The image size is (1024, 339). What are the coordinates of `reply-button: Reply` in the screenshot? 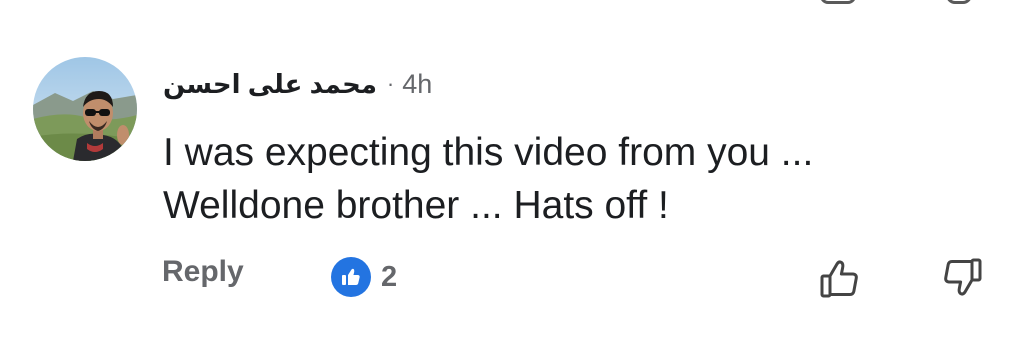 It's located at (203, 272).